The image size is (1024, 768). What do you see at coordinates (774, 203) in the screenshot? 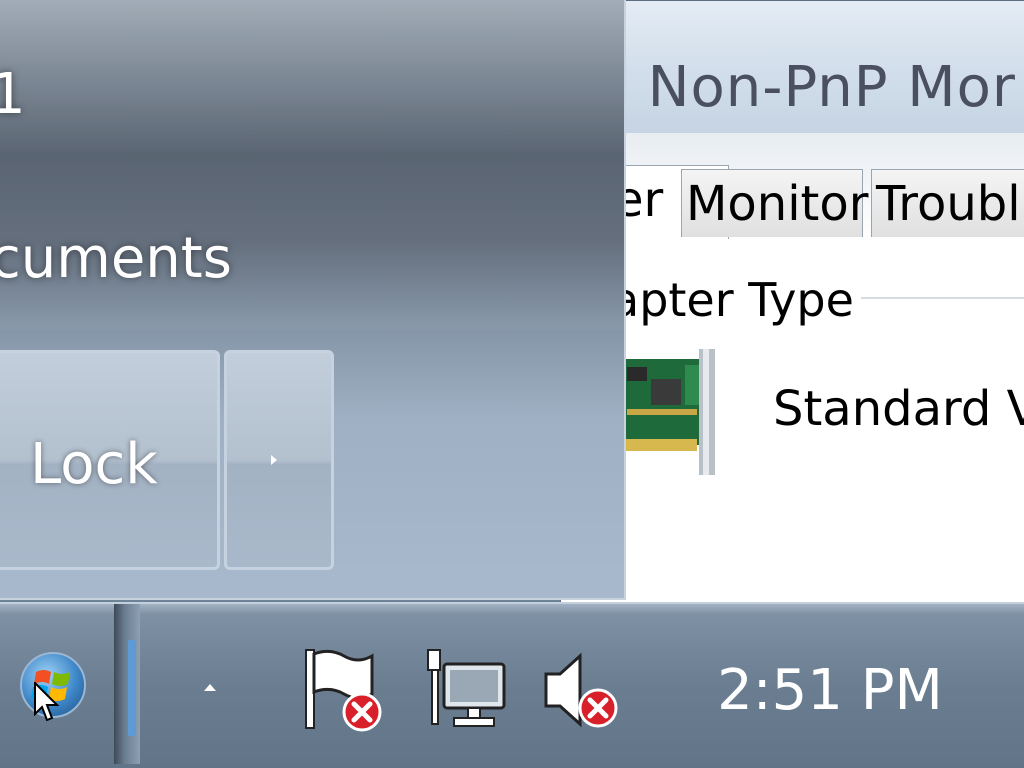
I see `tab-monitor: Monitor` at bounding box center [774, 203].